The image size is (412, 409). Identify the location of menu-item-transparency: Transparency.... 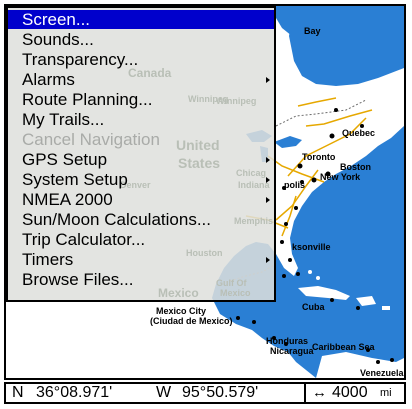
(141, 59).